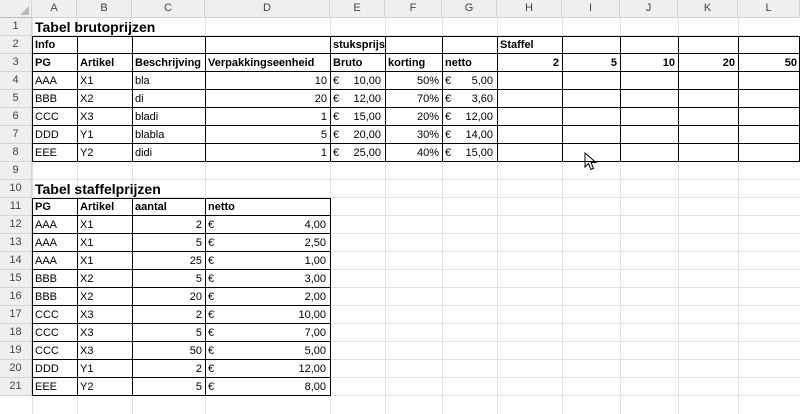 Image resolution: width=800 pixels, height=414 pixels. What do you see at coordinates (168, 135) in the screenshot?
I see `cell-beschrijving: blabla` at bounding box center [168, 135].